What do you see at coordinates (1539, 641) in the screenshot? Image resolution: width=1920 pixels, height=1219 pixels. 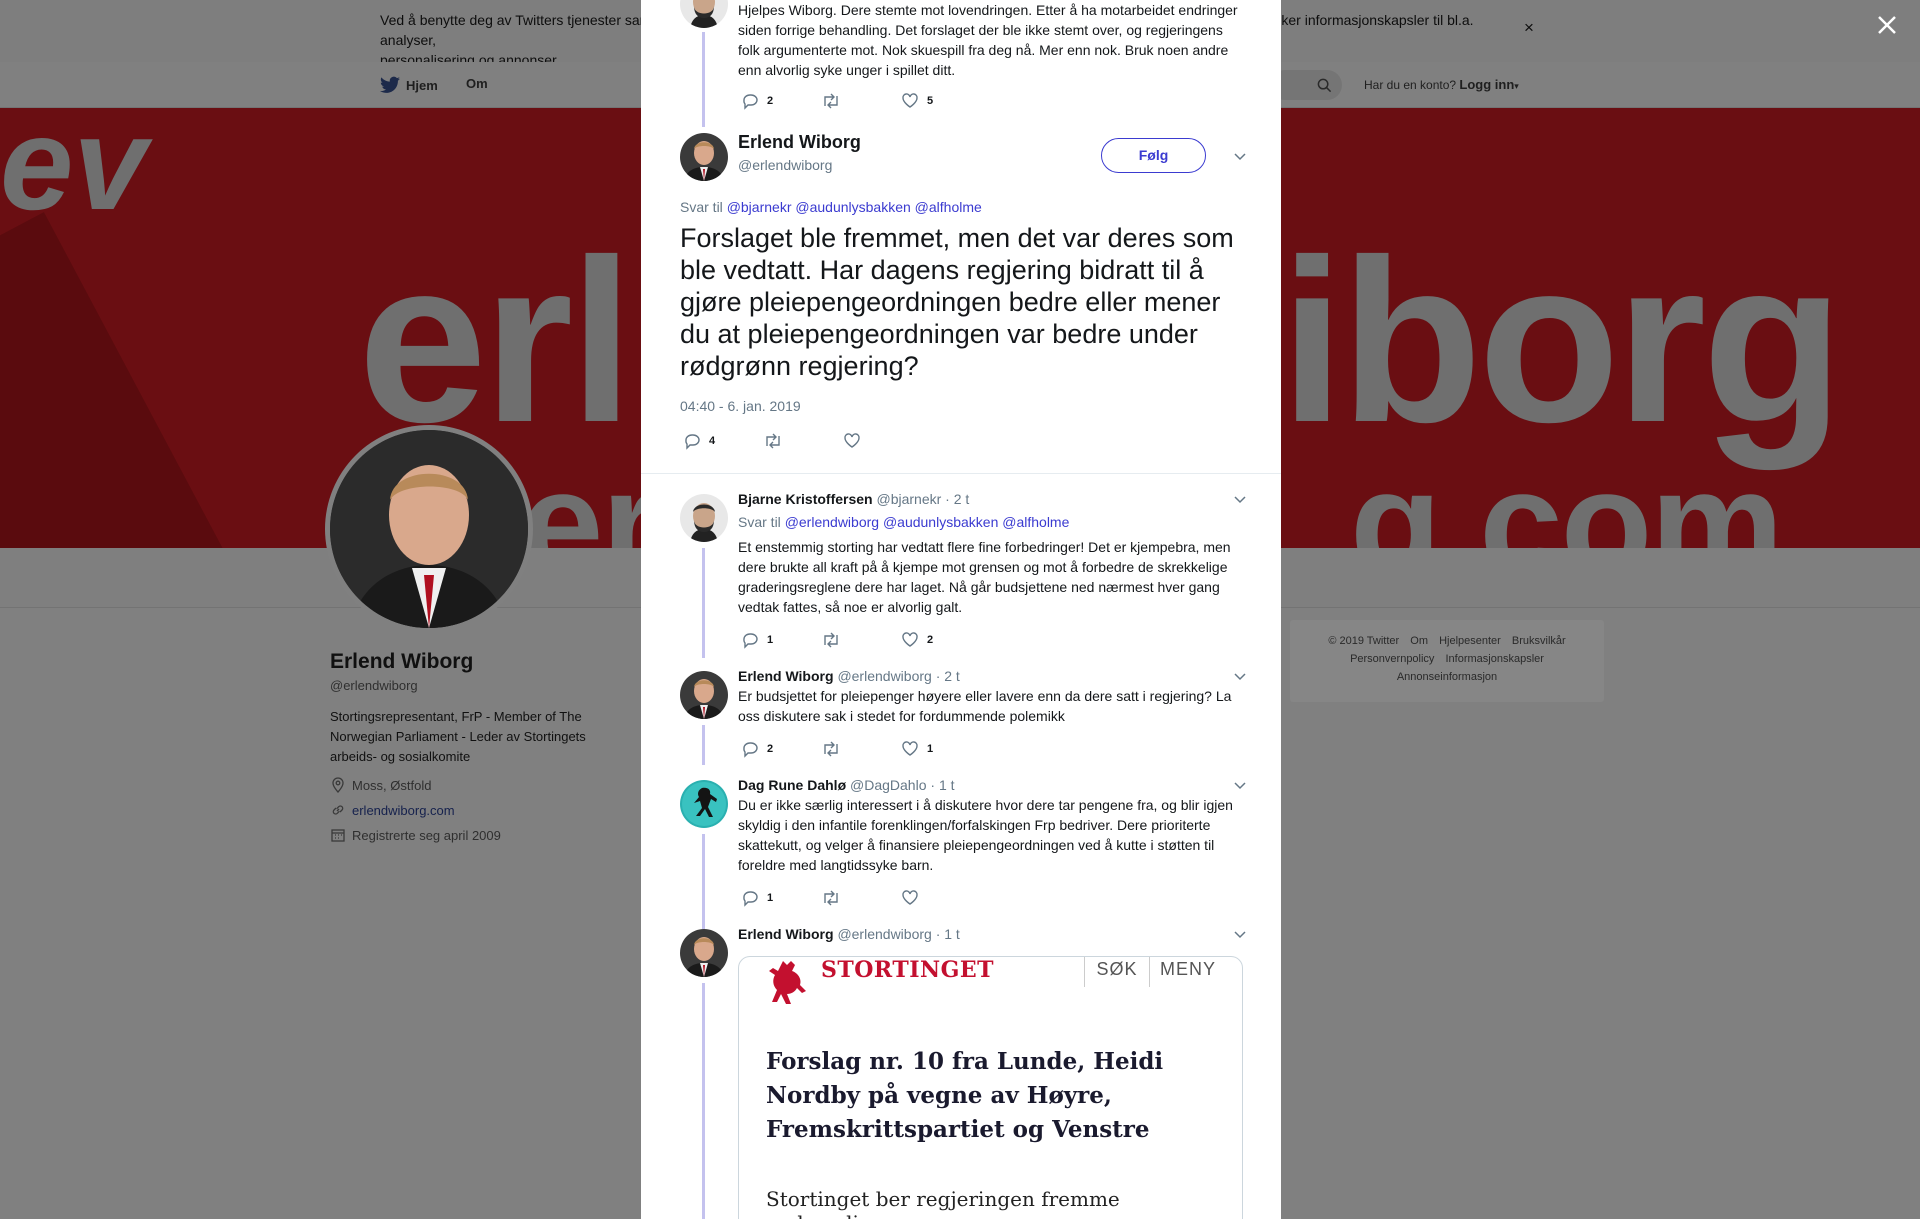 I see `footer-link-terms: Bruksvilkår` at bounding box center [1539, 641].